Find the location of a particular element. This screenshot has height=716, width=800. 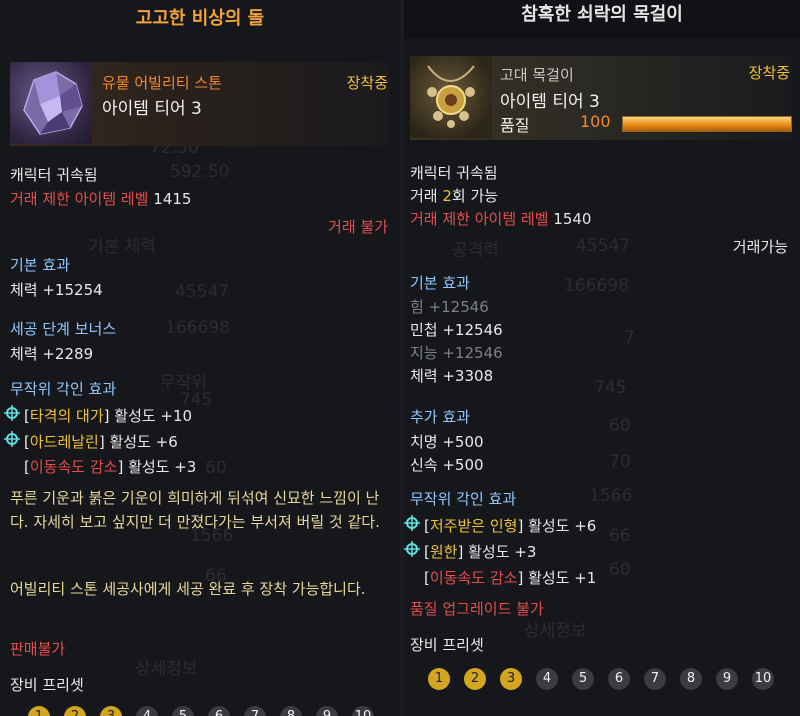

engraving-value: 활성도 +1 is located at coordinates (560, 578).